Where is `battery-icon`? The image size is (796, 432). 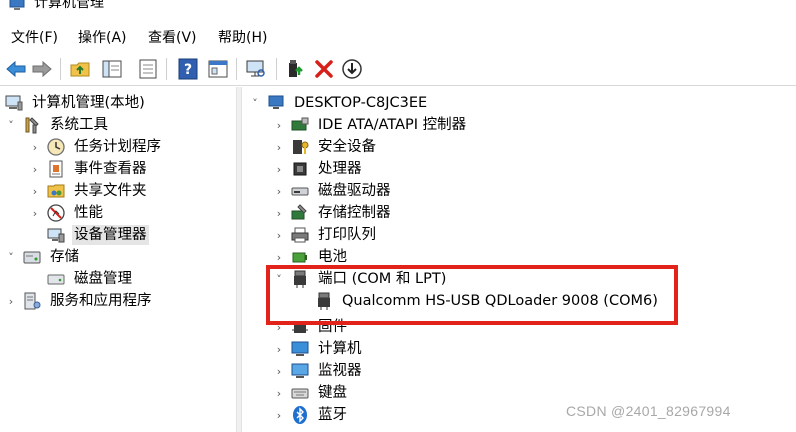 battery-icon is located at coordinates (299, 257).